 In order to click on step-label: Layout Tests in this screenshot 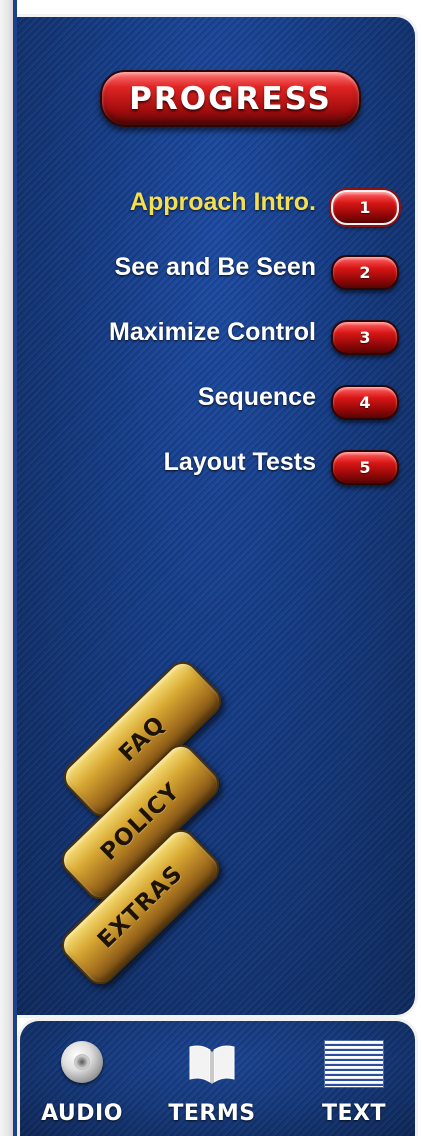, I will do `click(239, 462)`.